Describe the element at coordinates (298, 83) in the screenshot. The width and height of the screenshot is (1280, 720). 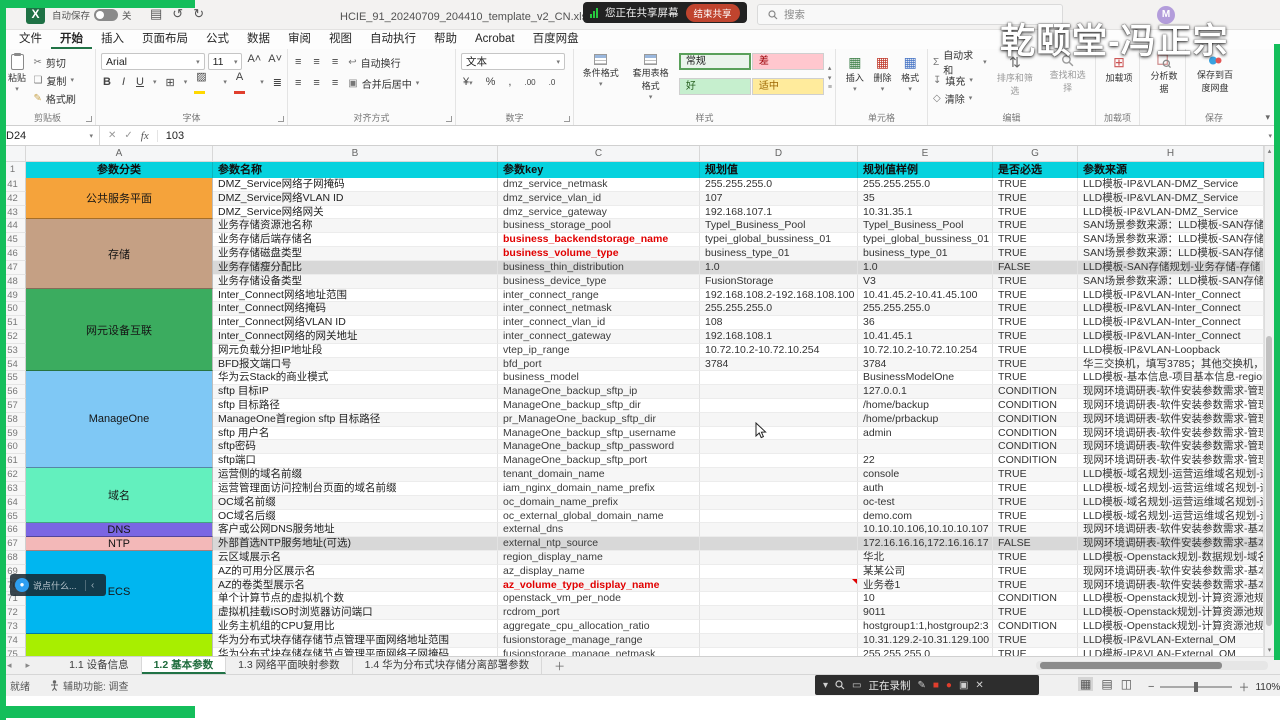
I see `align-left-button: ≡` at that location.